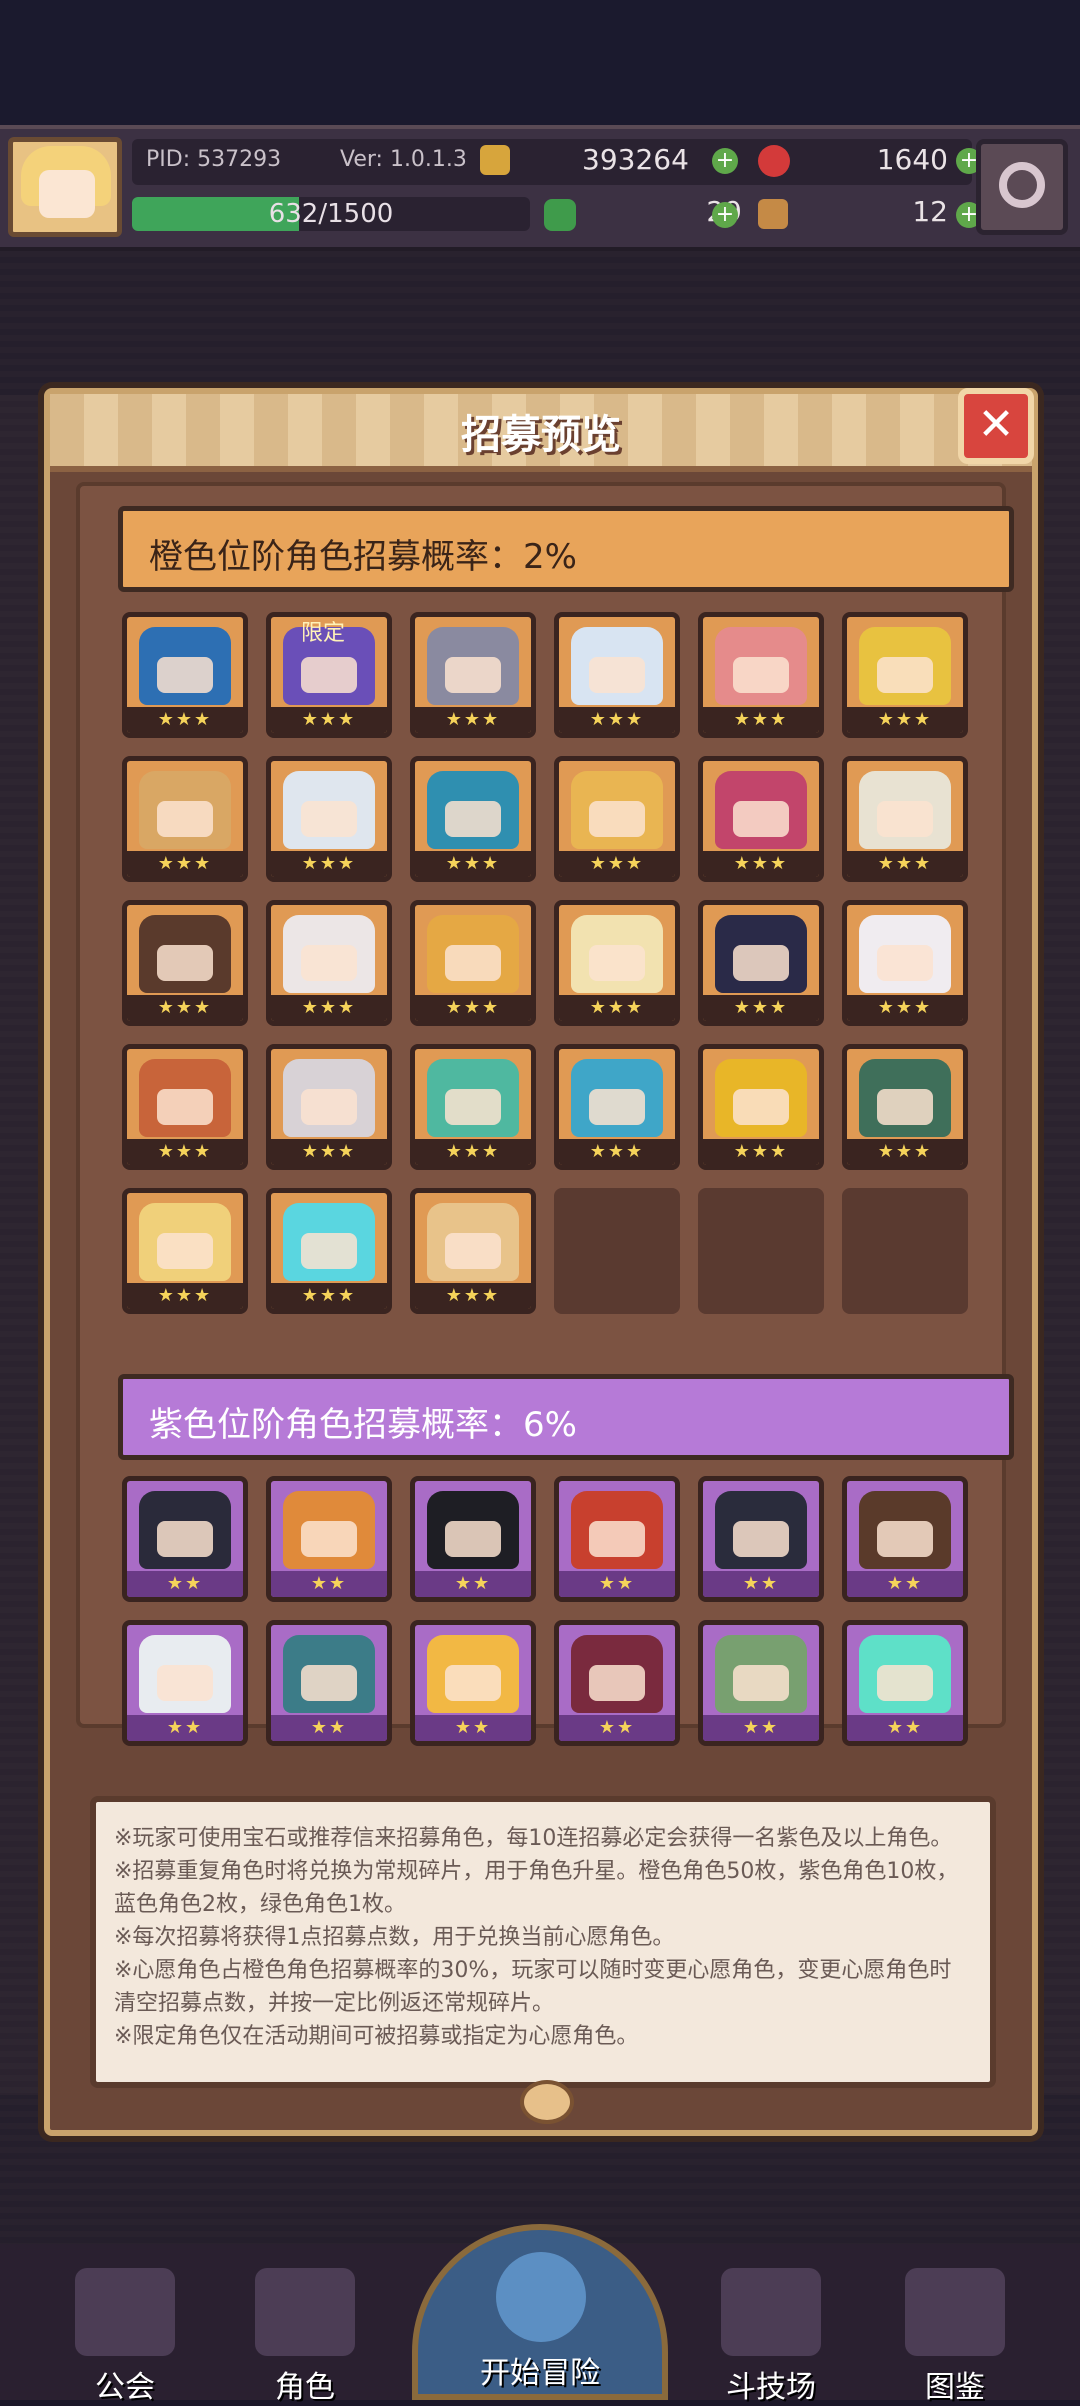  I want to click on settings-button, so click(1022, 187).